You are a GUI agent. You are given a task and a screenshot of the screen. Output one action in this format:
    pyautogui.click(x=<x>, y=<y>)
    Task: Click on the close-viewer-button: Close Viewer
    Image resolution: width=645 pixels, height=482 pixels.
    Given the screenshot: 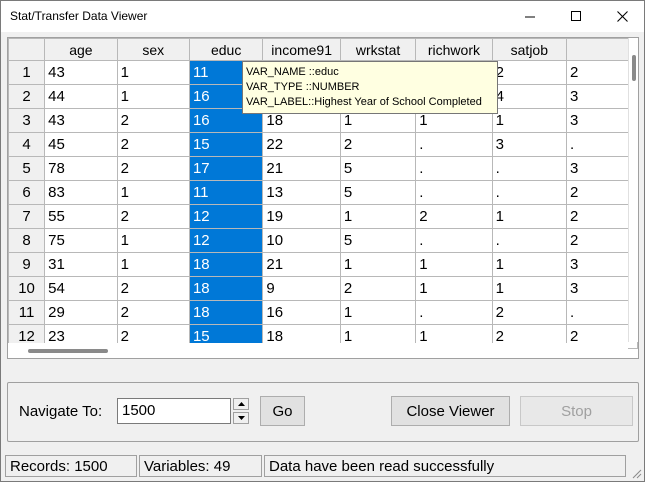 What is the action you would take?
    pyautogui.click(x=450, y=411)
    